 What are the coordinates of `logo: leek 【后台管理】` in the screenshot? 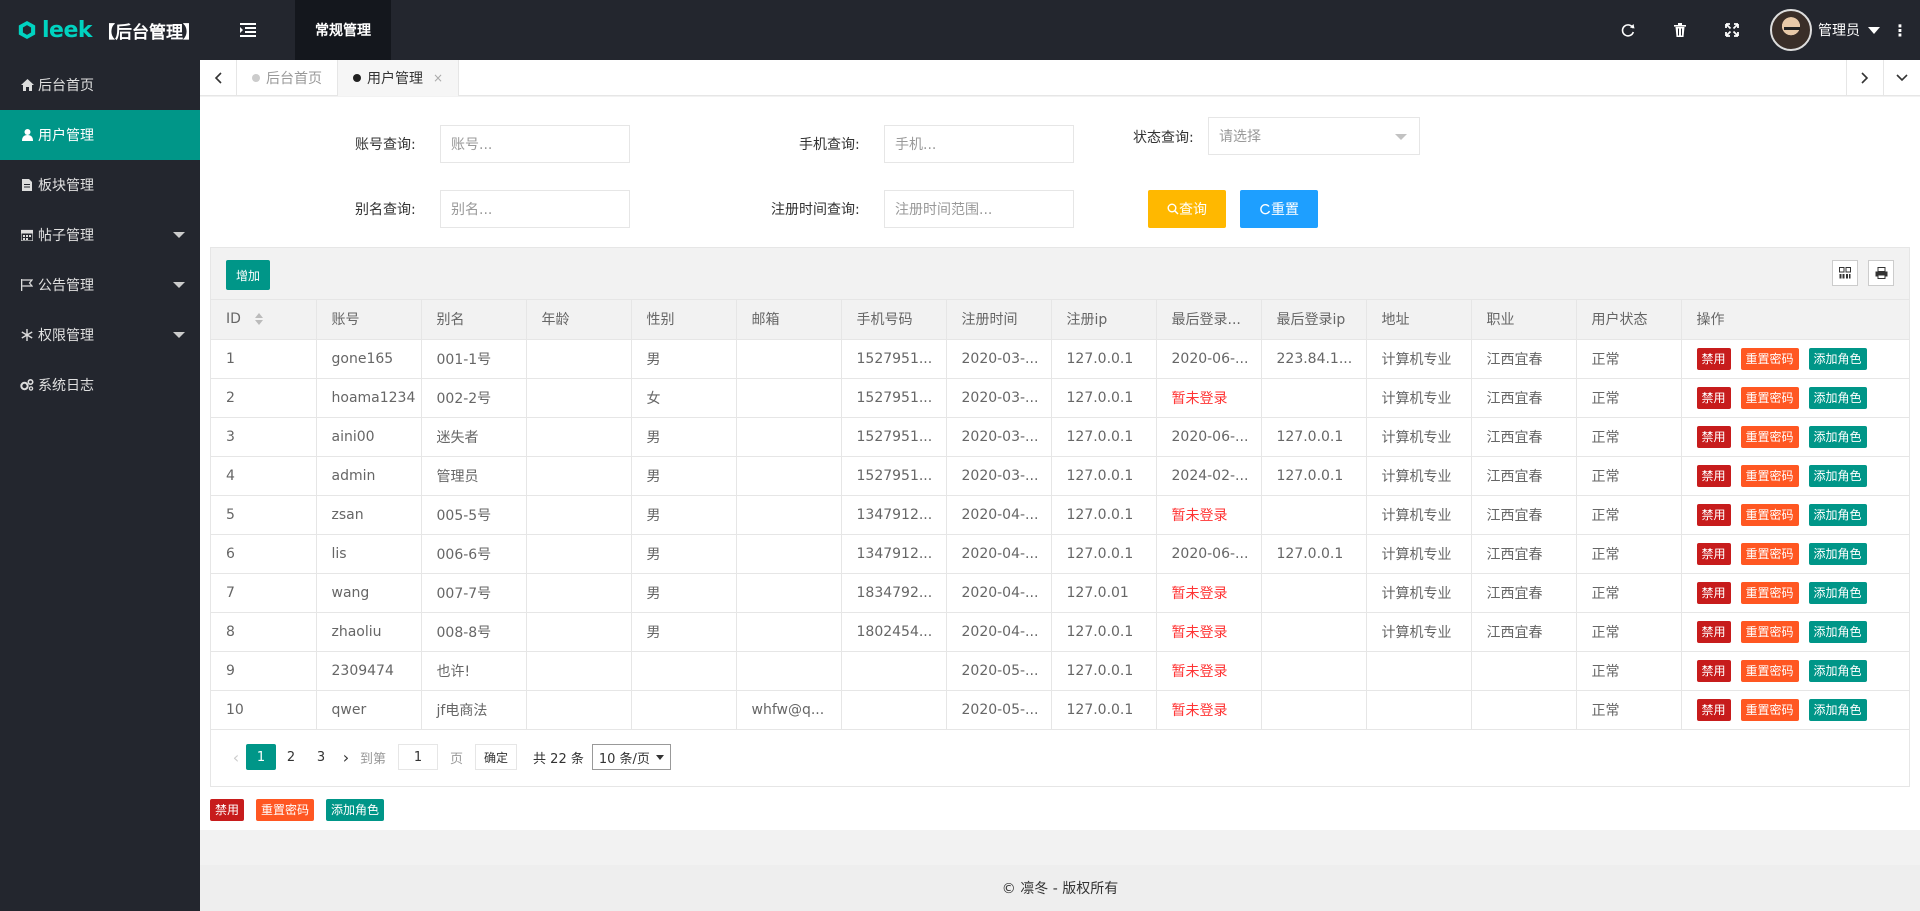 It's located at (100, 30).